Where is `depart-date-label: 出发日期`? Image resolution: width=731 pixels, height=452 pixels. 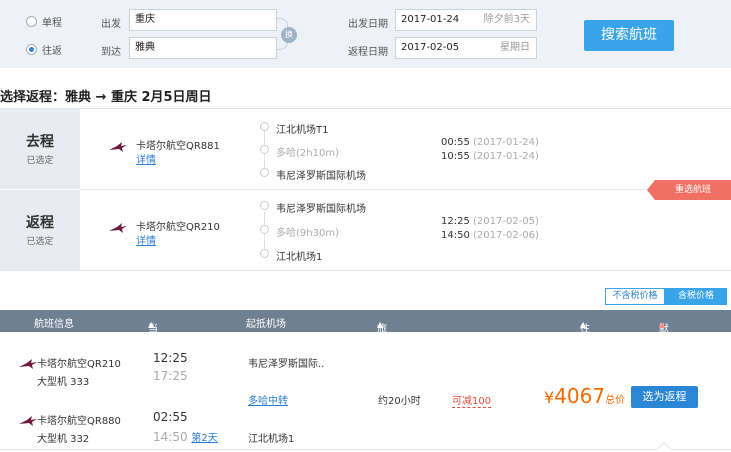 depart-date-label: 出发日期 is located at coordinates (368, 24).